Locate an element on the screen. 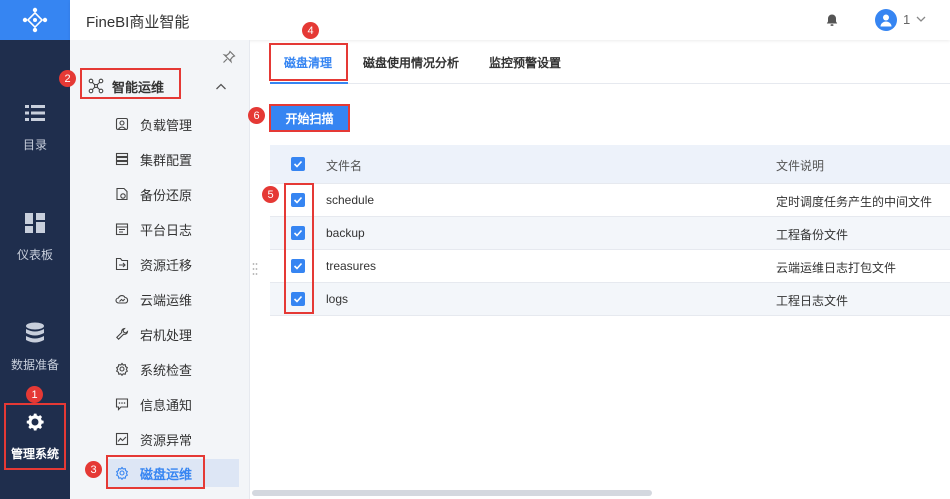  sidebar-item-label: 系统检查 is located at coordinates (166, 370).